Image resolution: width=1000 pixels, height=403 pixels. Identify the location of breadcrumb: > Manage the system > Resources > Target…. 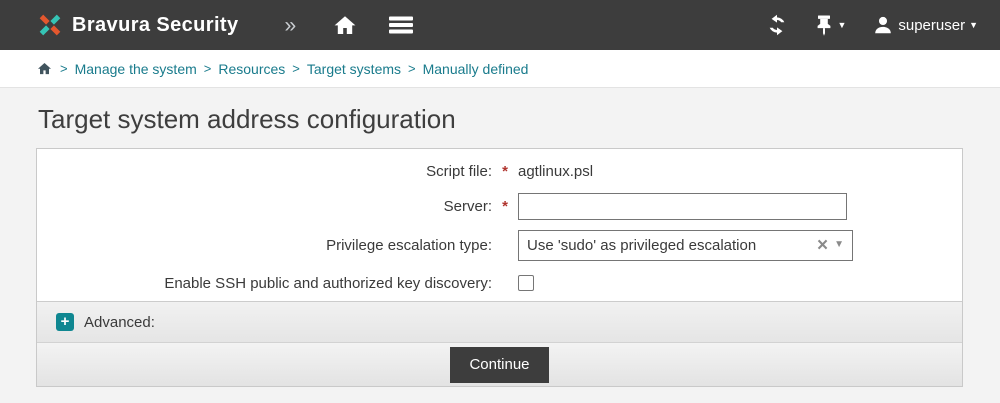
(500, 69).